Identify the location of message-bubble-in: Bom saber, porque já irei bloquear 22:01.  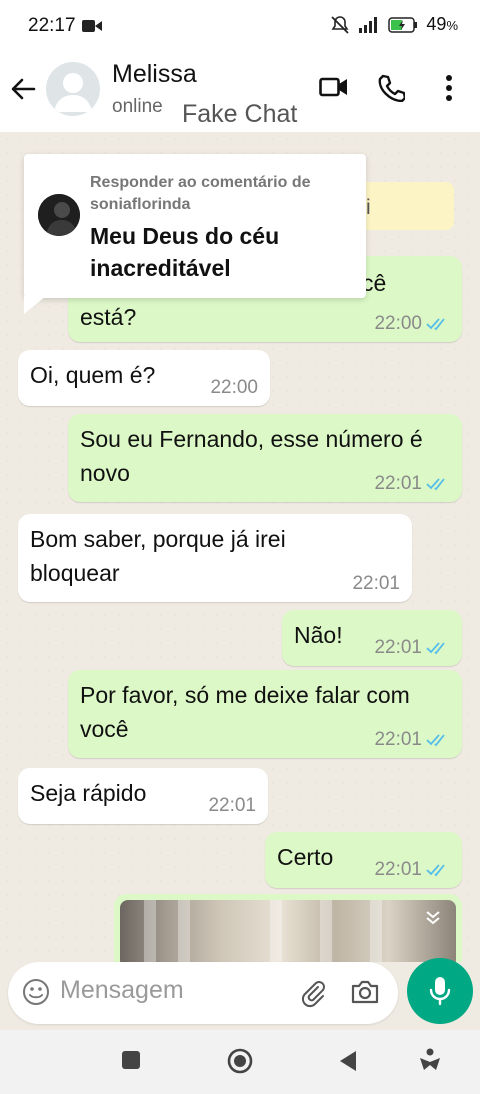
(215, 558).